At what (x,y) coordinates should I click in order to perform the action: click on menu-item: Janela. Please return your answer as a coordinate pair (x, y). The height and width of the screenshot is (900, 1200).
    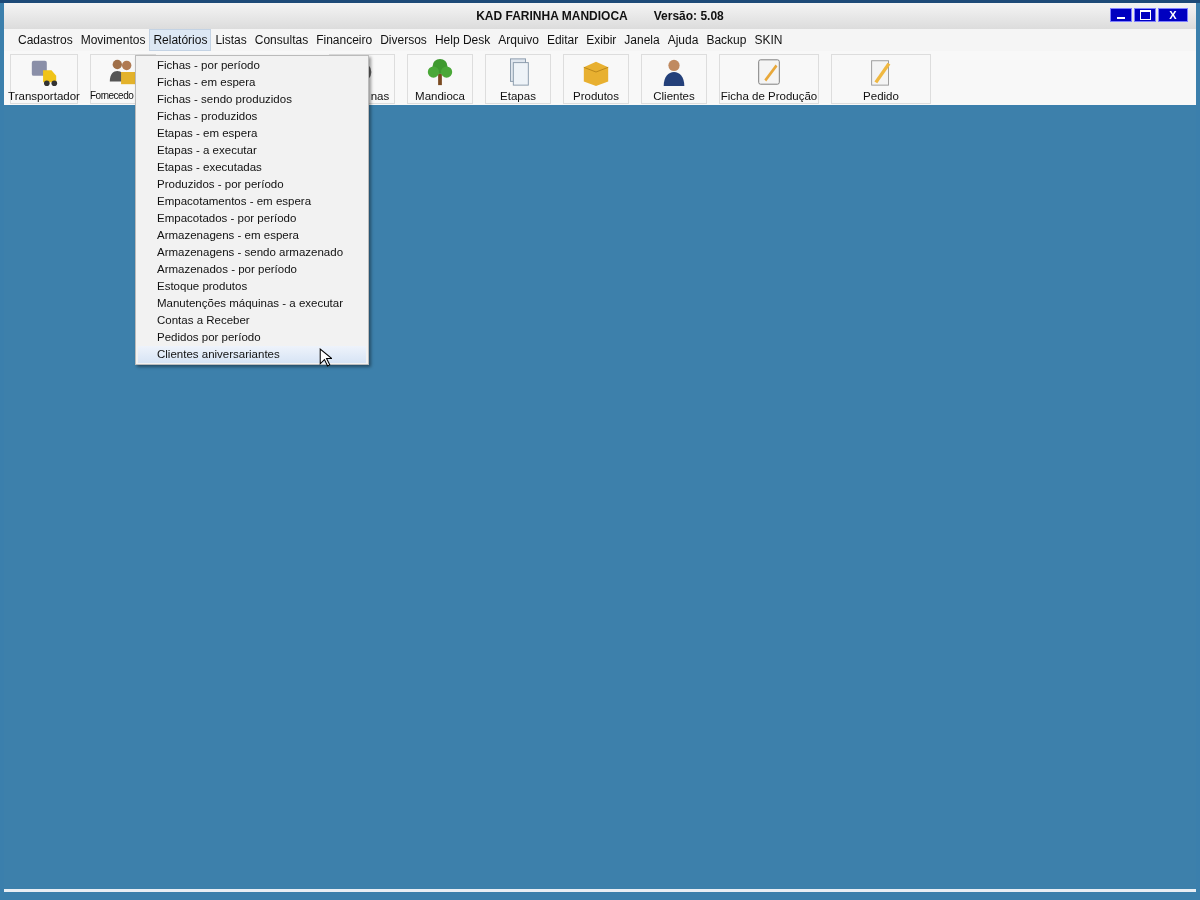
    Looking at the image, I should click on (642, 40).